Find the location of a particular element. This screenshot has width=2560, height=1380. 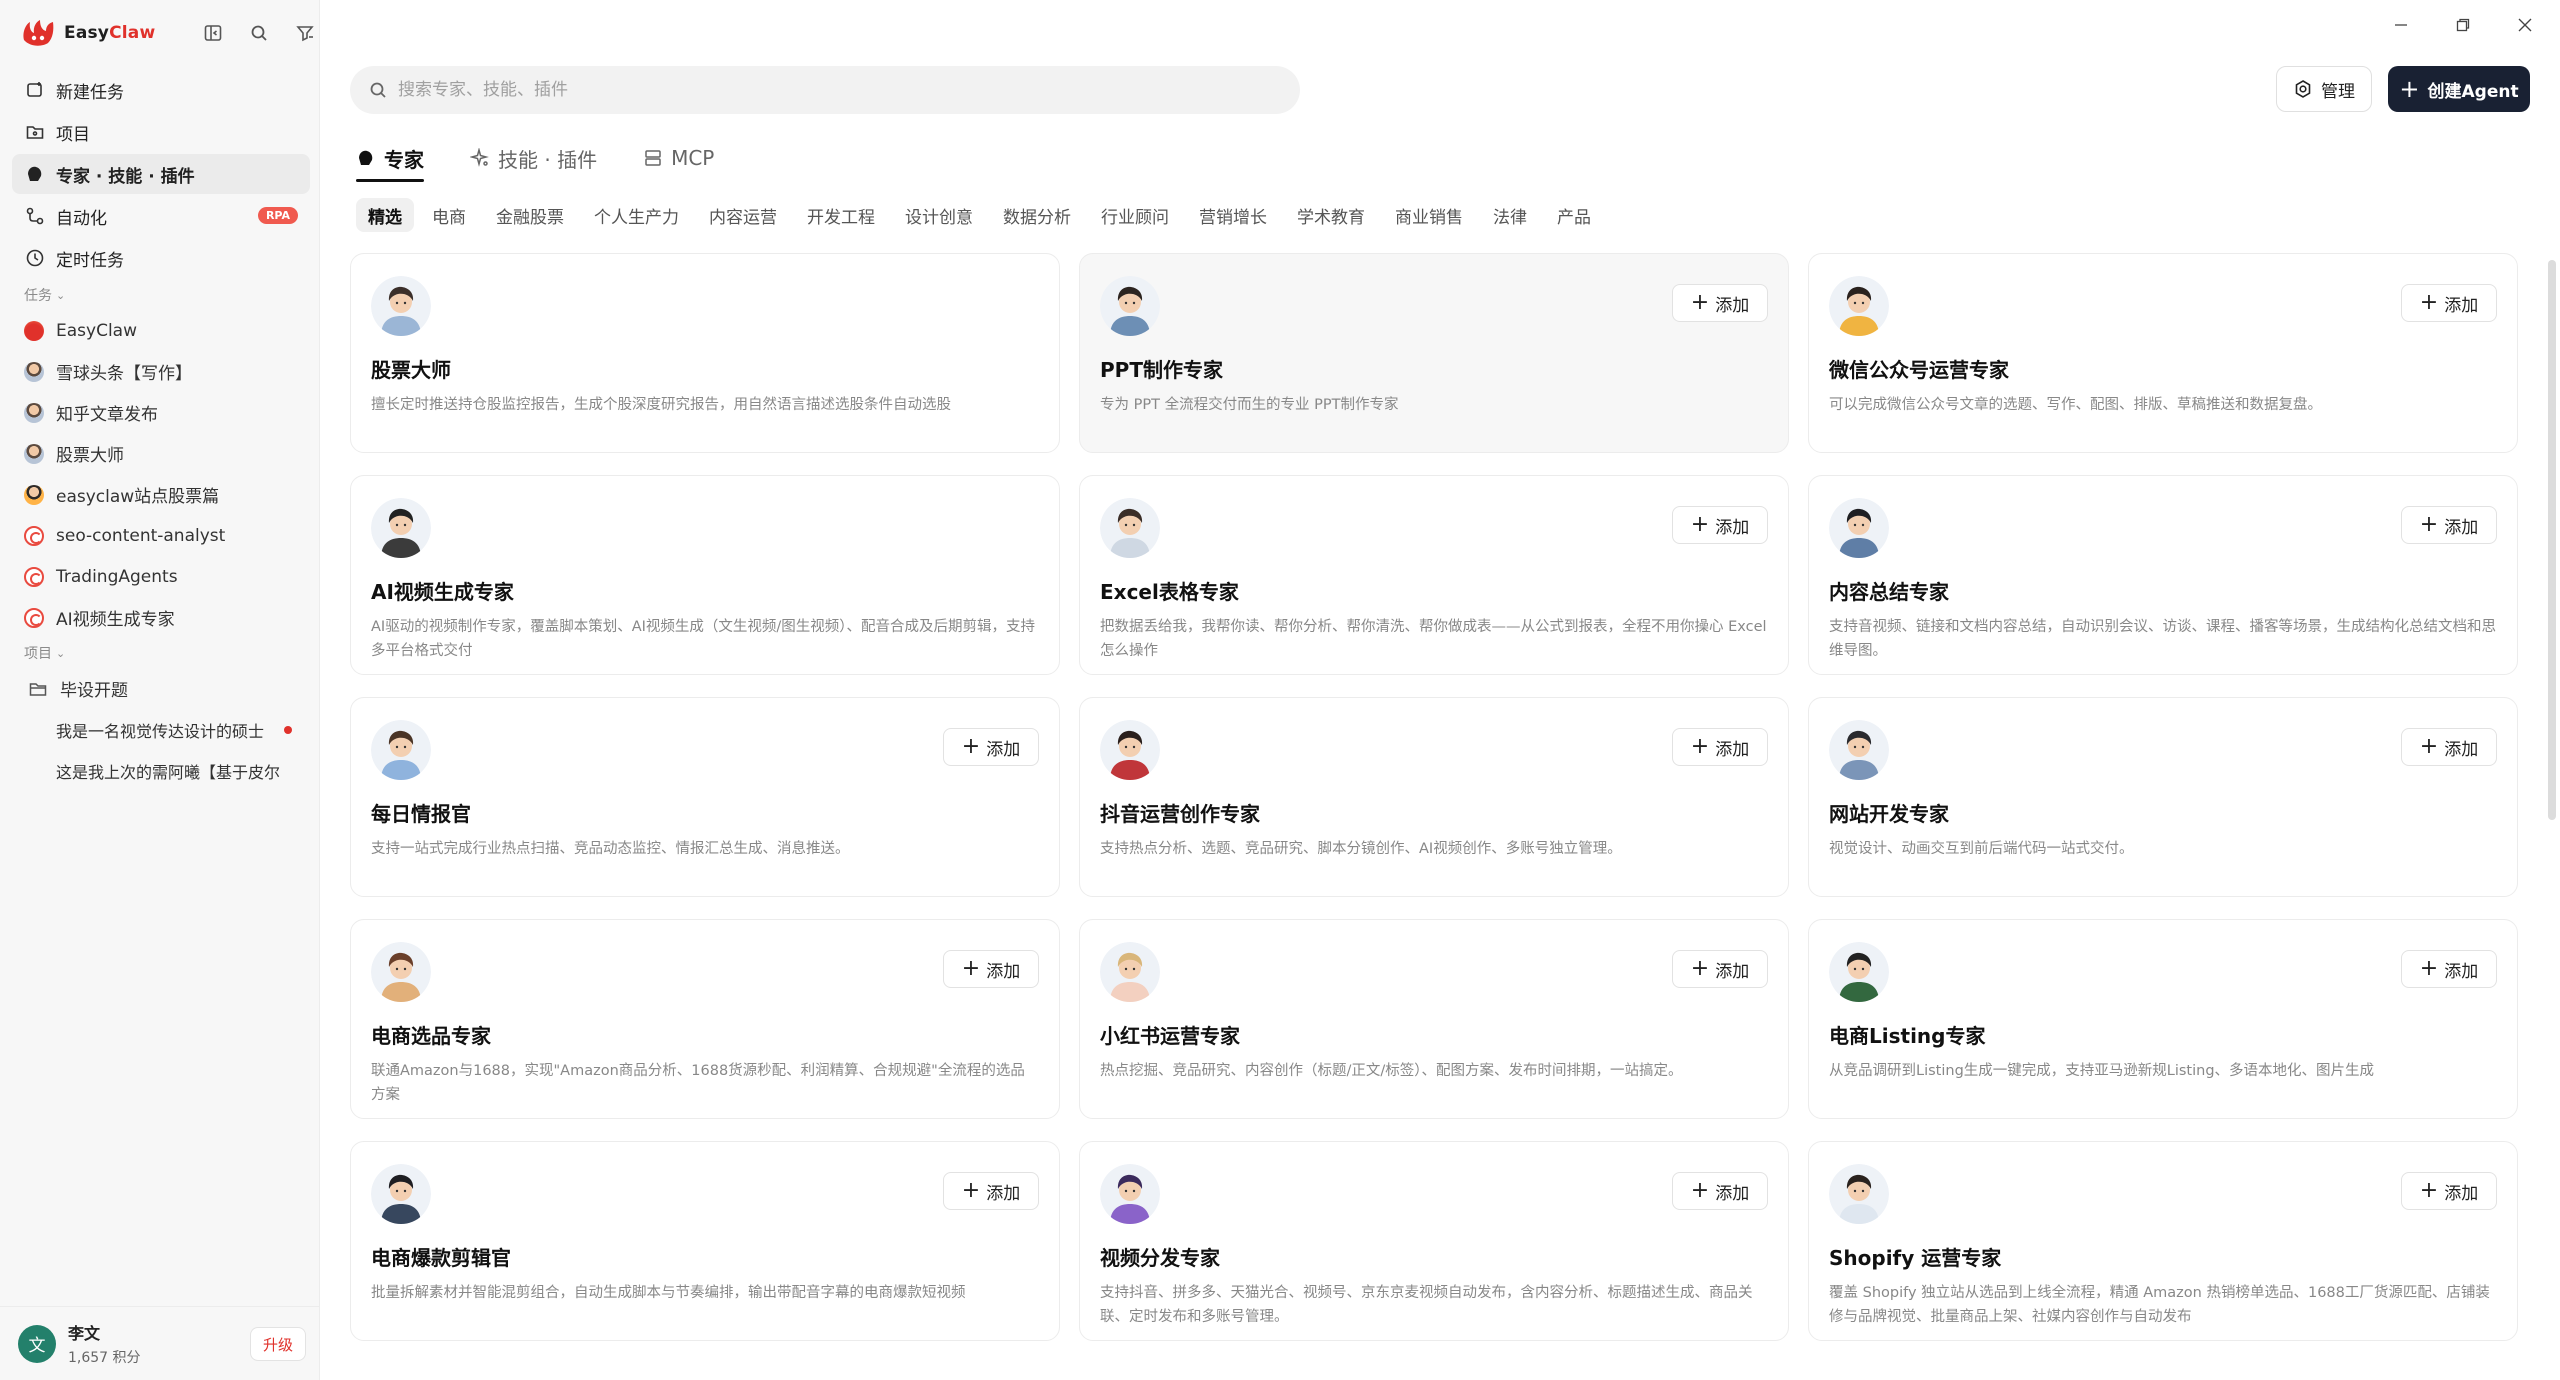

task-item: 知乎文章发布 is located at coordinates (161, 412).